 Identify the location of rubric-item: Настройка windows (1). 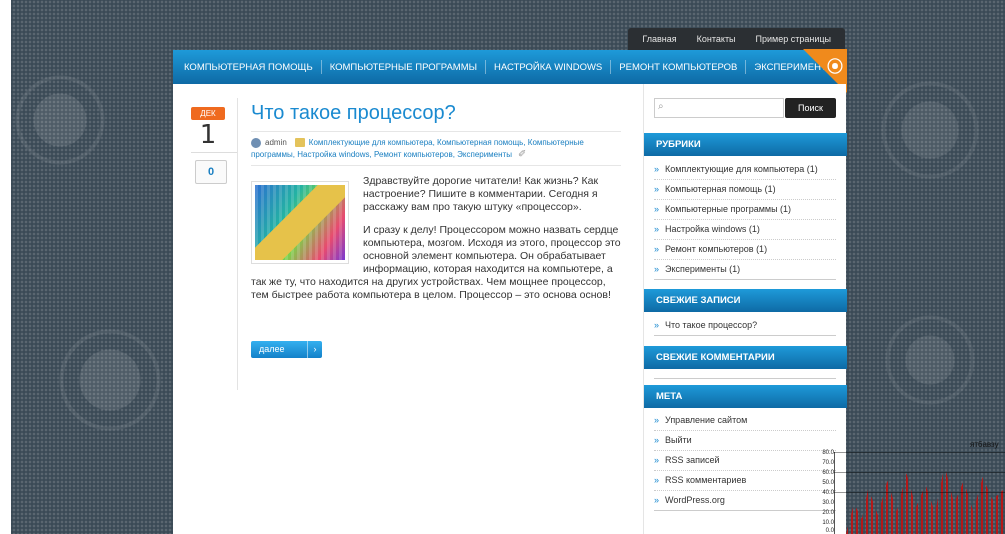
(745, 230).